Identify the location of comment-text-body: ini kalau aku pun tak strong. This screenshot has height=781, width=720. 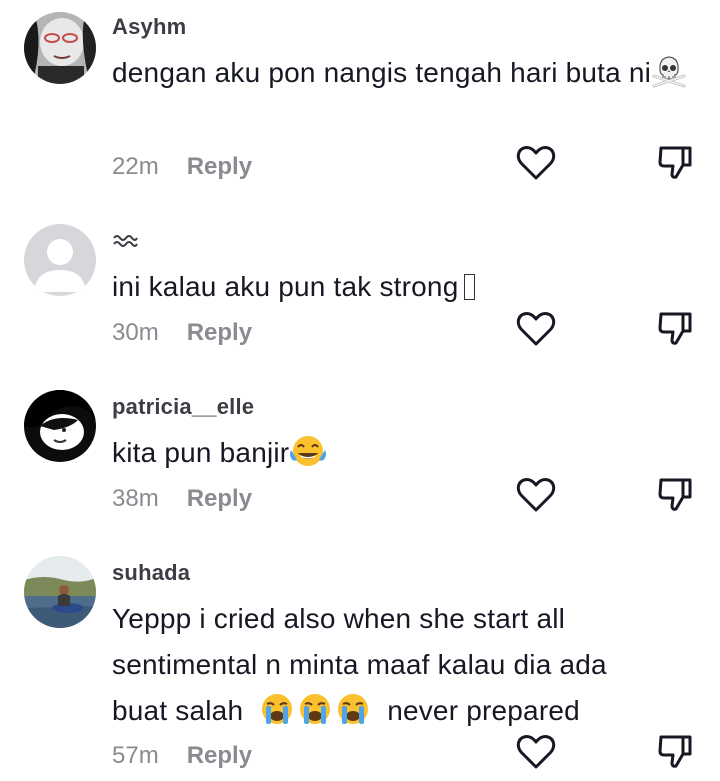
(285, 286).